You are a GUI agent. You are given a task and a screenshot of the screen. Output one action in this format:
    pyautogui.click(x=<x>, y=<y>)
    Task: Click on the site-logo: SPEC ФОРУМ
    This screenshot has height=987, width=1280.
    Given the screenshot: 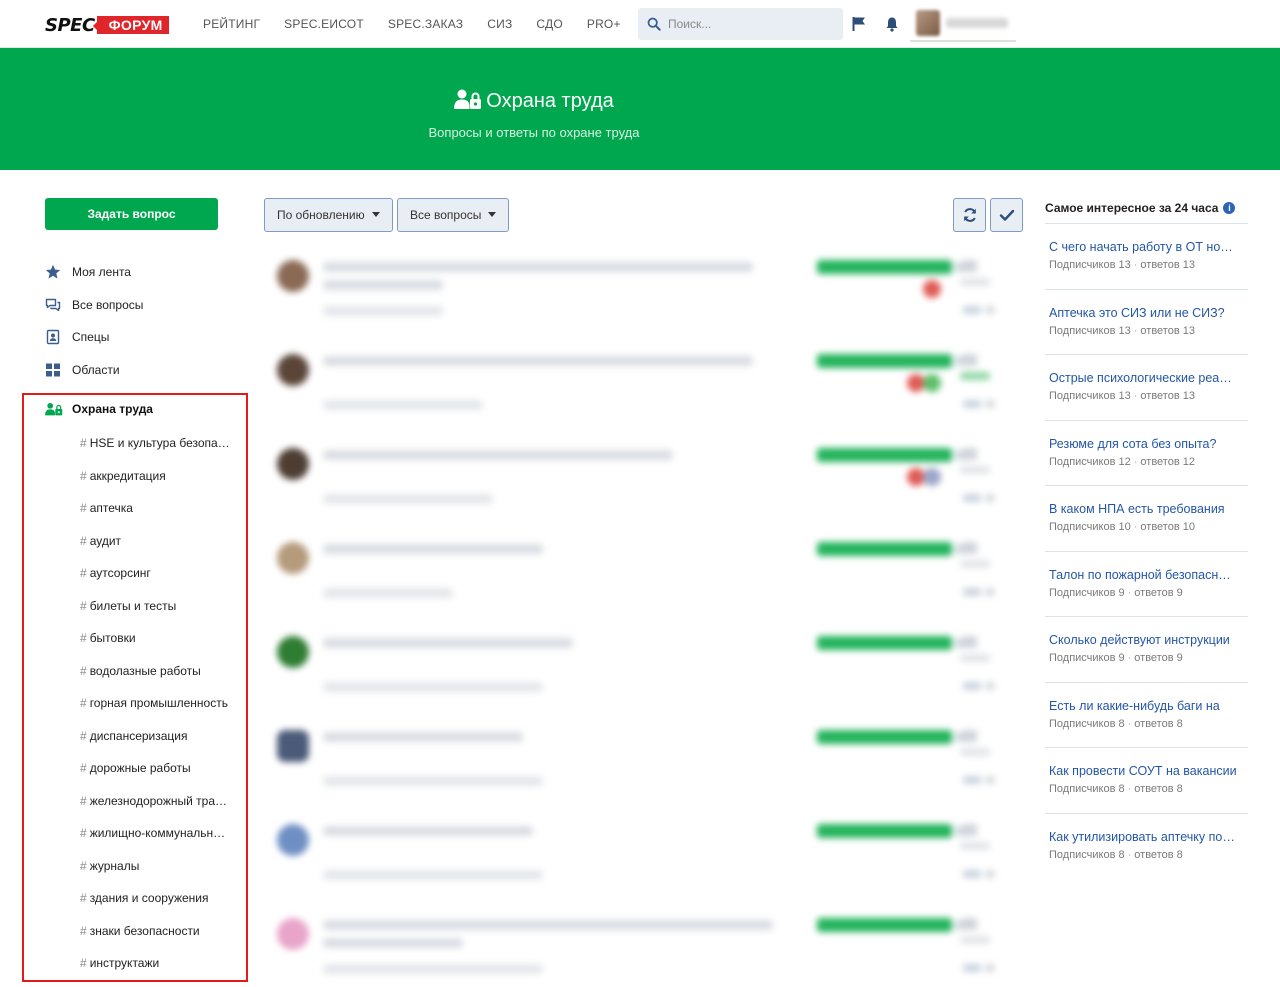 What is the action you would take?
    pyautogui.click(x=107, y=25)
    